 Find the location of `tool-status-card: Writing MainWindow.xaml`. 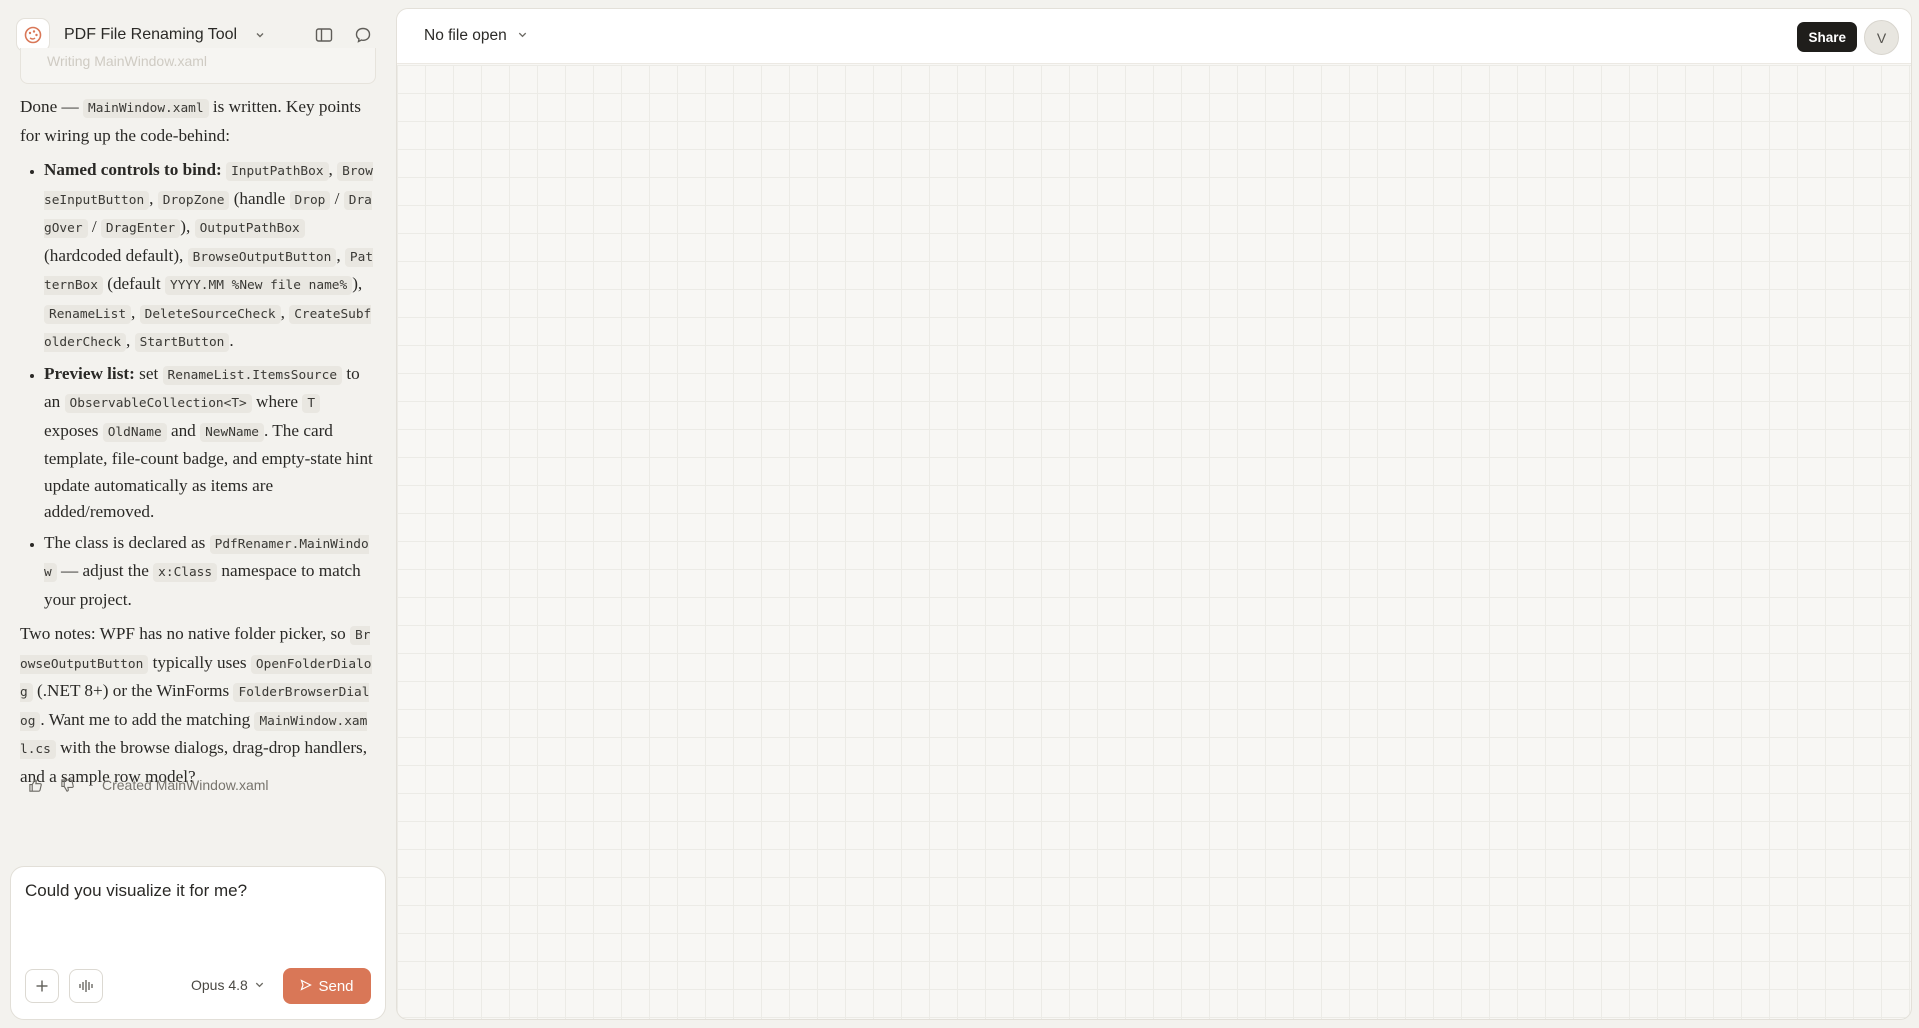

tool-status-card: Writing MainWindow.xaml is located at coordinates (198, 66).